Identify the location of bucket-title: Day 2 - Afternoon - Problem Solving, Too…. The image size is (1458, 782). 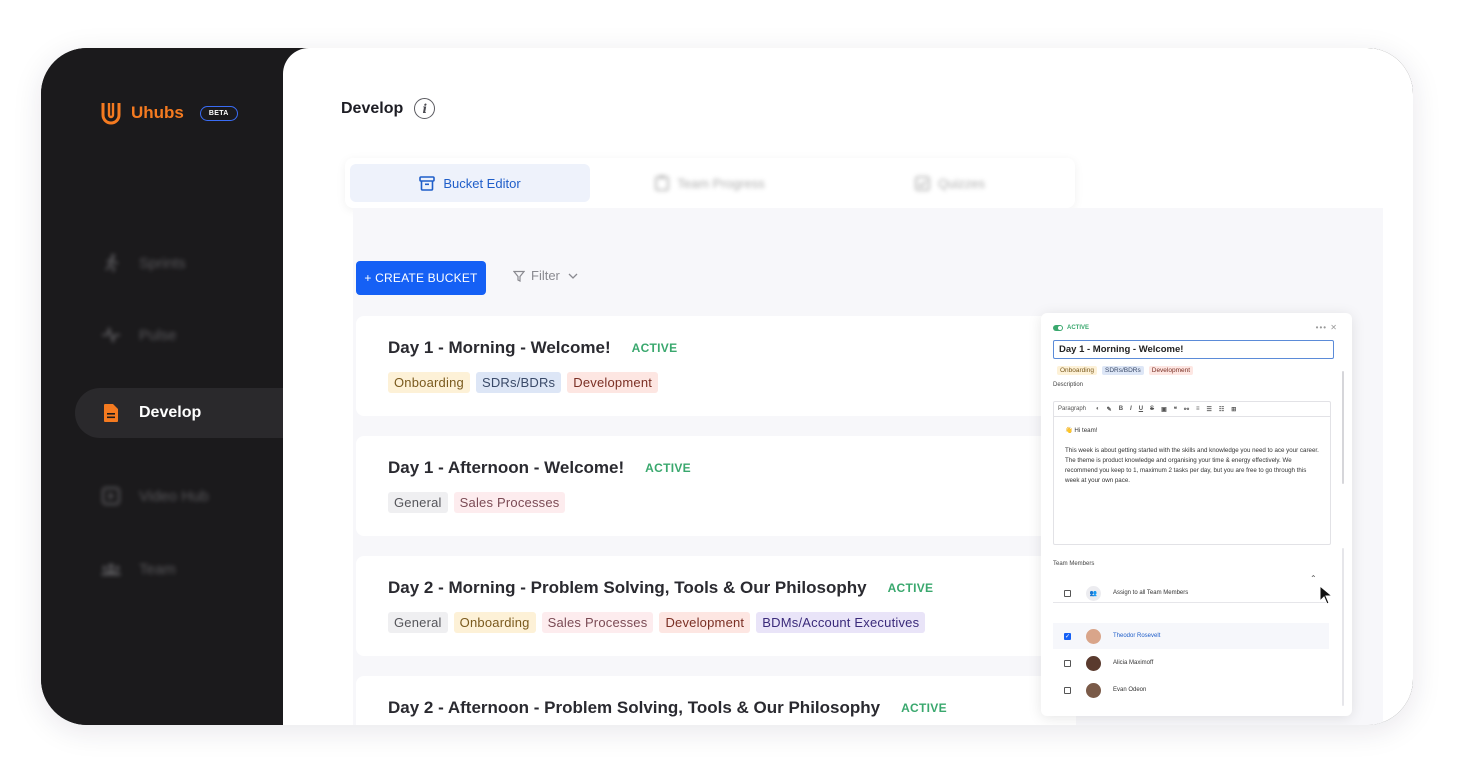
(634, 707).